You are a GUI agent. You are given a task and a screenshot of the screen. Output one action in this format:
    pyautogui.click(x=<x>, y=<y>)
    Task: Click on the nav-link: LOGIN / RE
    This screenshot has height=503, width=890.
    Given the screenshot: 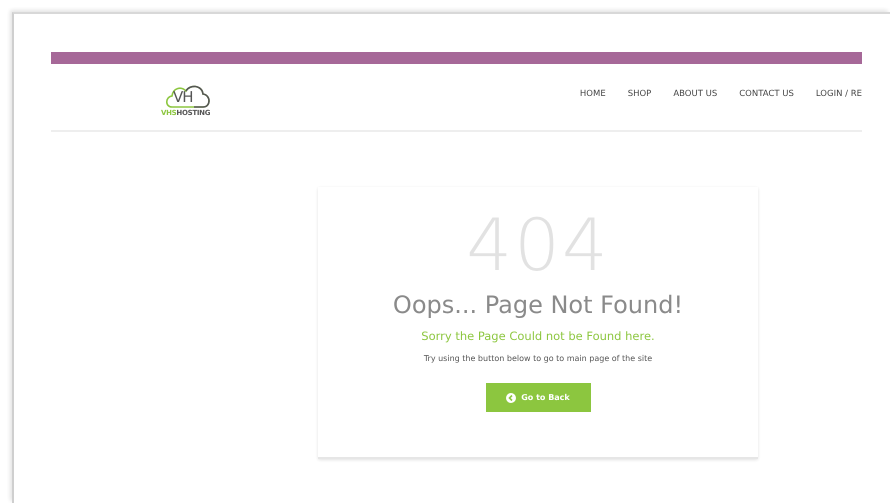 What is the action you would take?
    pyautogui.click(x=833, y=94)
    